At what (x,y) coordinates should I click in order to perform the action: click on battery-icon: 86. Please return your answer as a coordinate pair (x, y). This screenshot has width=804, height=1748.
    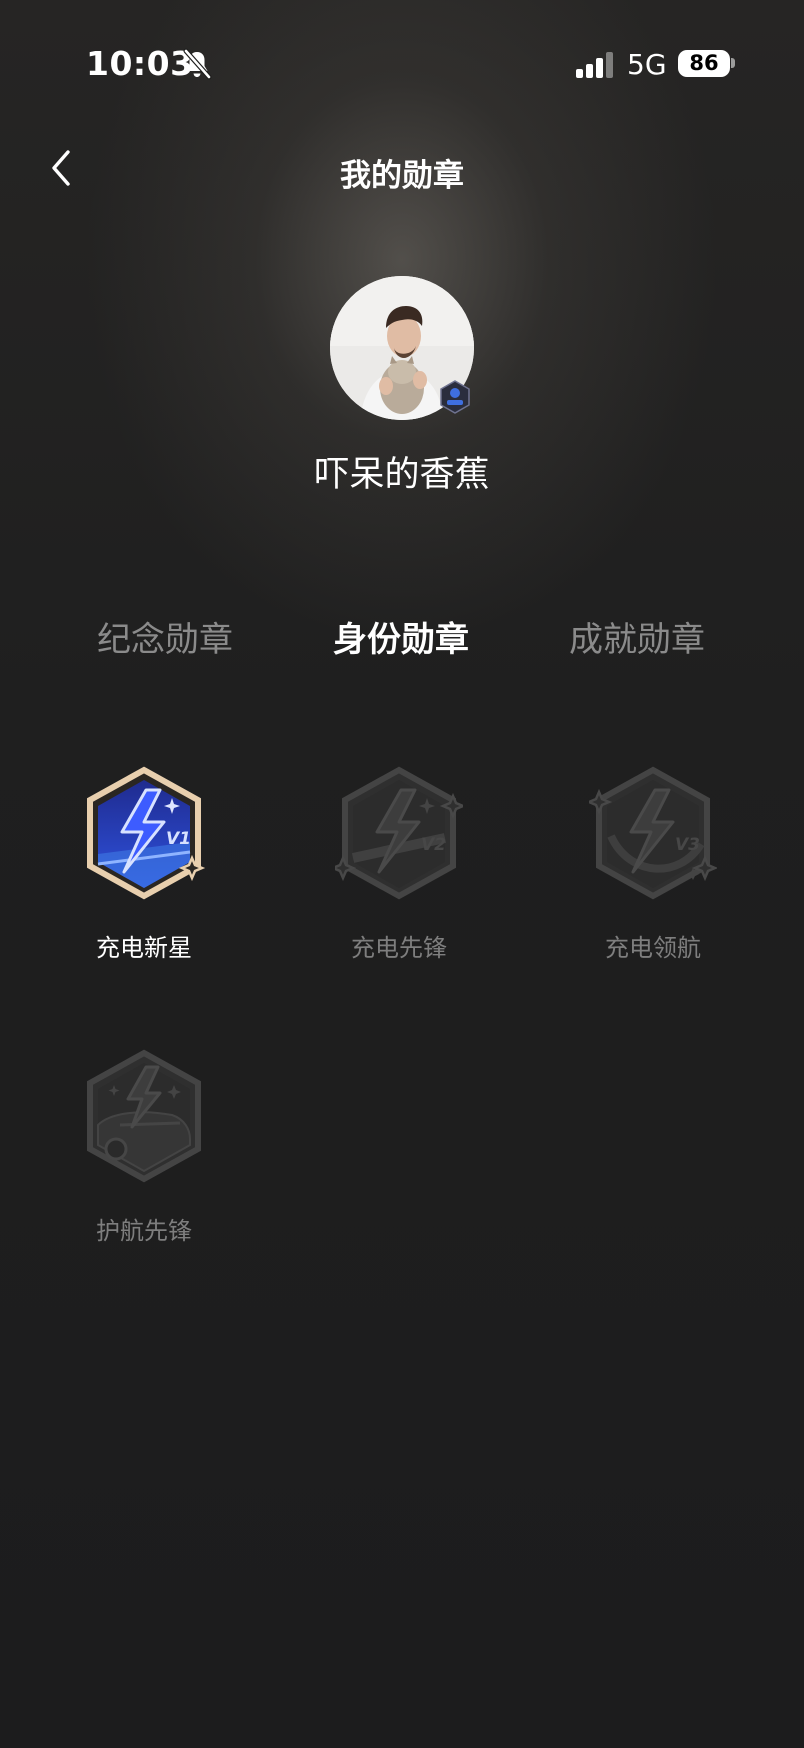
    Looking at the image, I should click on (704, 63).